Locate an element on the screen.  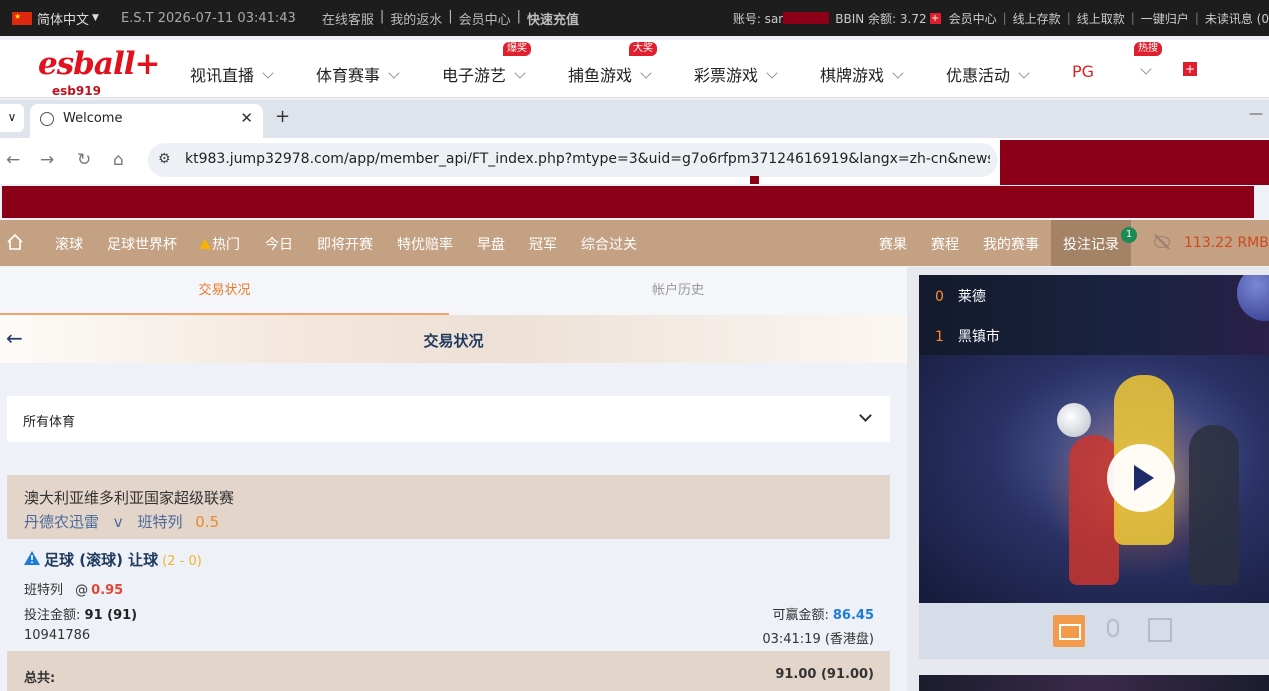
team1-row: 0 莱德 is located at coordinates (960, 296).